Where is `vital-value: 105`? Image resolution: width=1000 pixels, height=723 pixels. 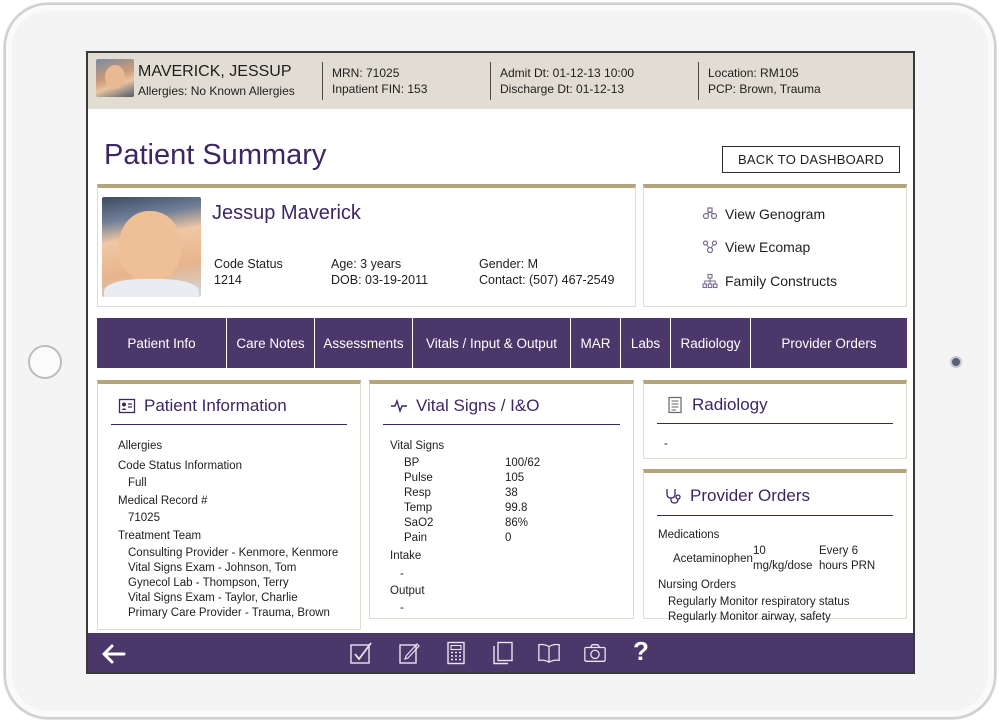
vital-value: 105 is located at coordinates (515, 478).